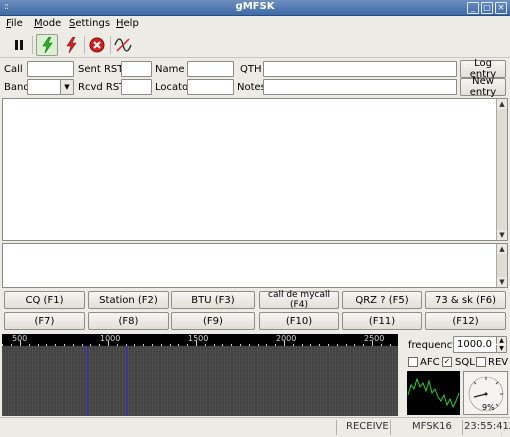 The width and height of the screenshot is (510, 437). Describe the element at coordinates (44, 321) in the screenshot. I see `macro-button-f7: (F7)` at that location.